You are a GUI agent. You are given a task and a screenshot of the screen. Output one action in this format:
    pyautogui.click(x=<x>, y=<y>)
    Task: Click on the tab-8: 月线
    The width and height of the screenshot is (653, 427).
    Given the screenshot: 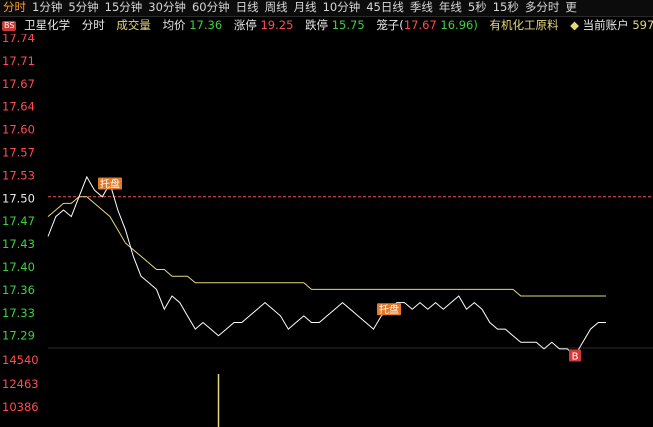 What is the action you would take?
    pyautogui.click(x=305, y=8)
    